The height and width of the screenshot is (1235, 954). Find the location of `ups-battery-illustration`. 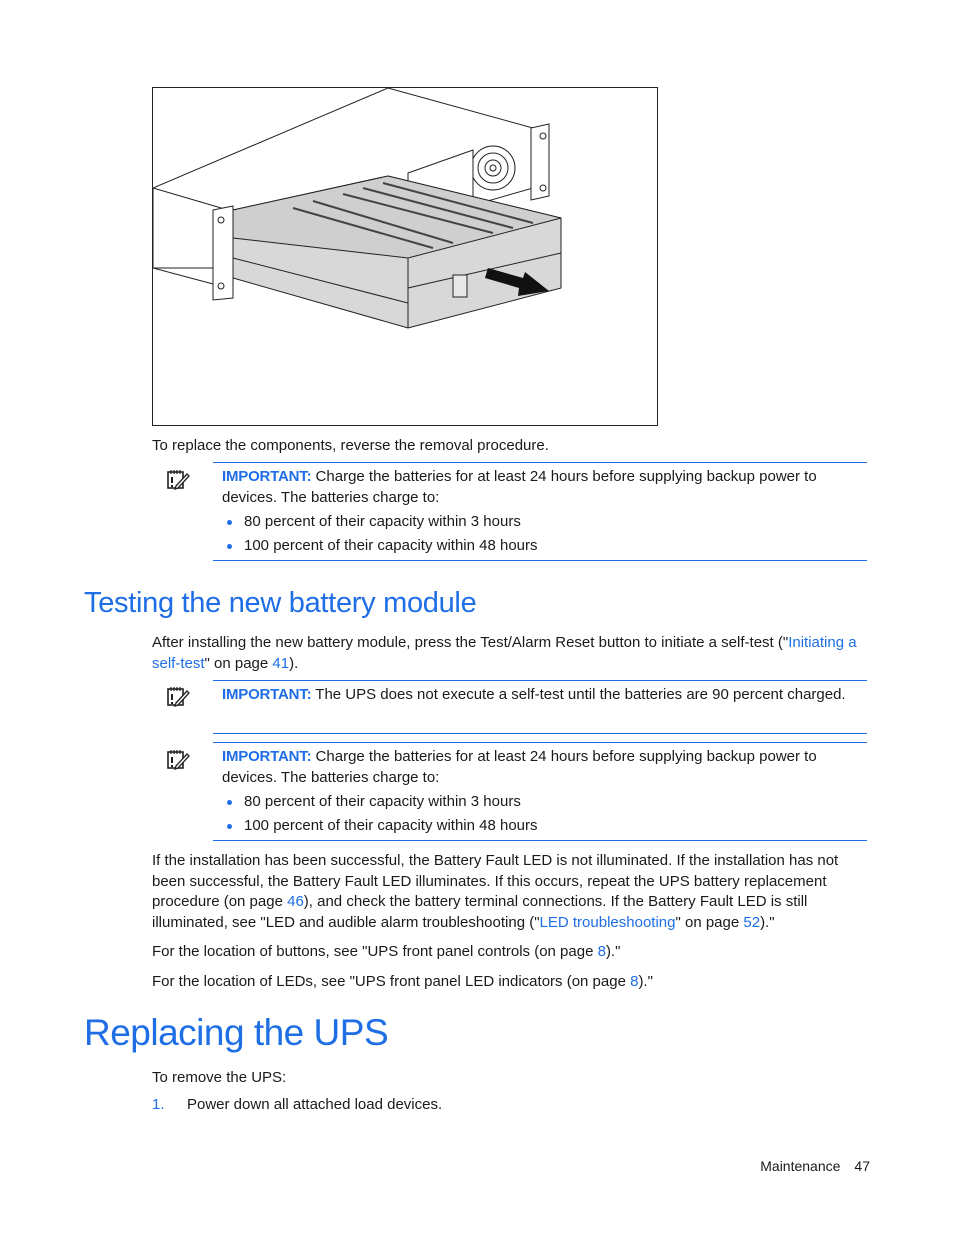

ups-battery-illustration is located at coordinates (357, 208).